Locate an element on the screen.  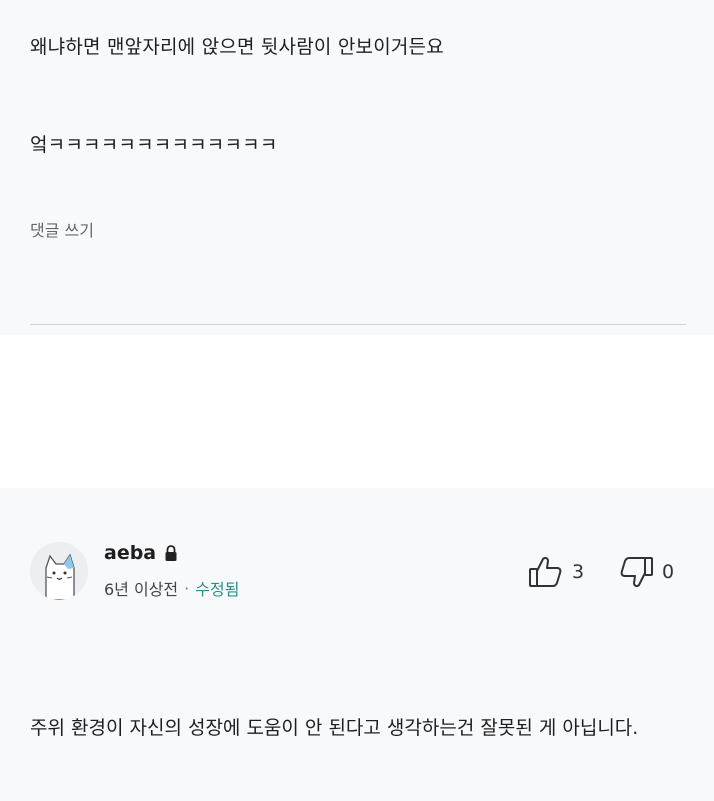
thumbs-down-icon is located at coordinates (636, 572).